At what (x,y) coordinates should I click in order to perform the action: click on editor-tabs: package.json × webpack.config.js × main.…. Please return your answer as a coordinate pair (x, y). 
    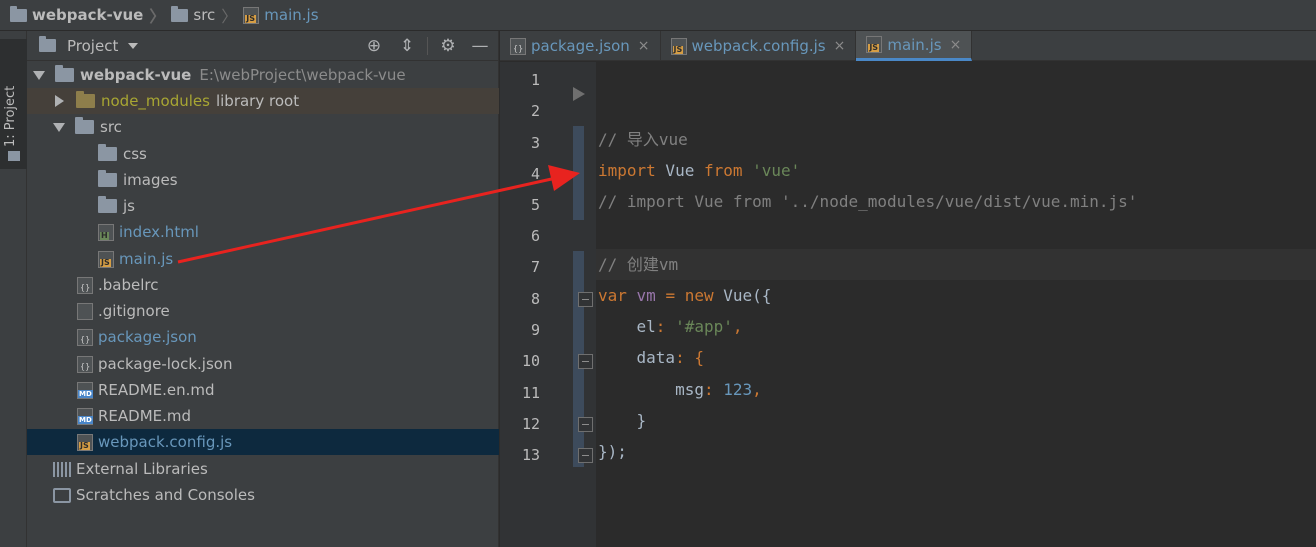
    Looking at the image, I should click on (908, 46).